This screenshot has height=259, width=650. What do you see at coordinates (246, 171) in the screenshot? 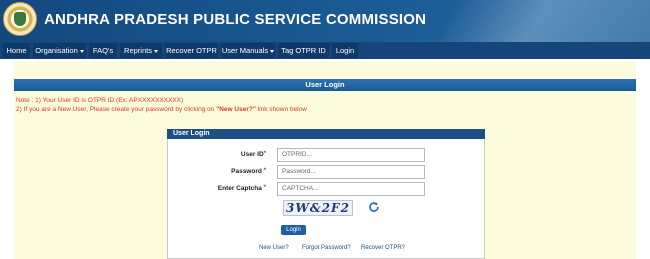
I see `password-label-text: Password` at bounding box center [246, 171].